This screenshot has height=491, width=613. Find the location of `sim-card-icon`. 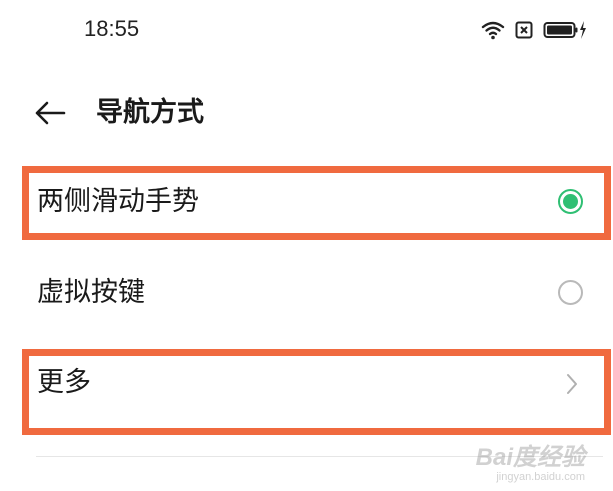

sim-card-icon is located at coordinates (524, 30).